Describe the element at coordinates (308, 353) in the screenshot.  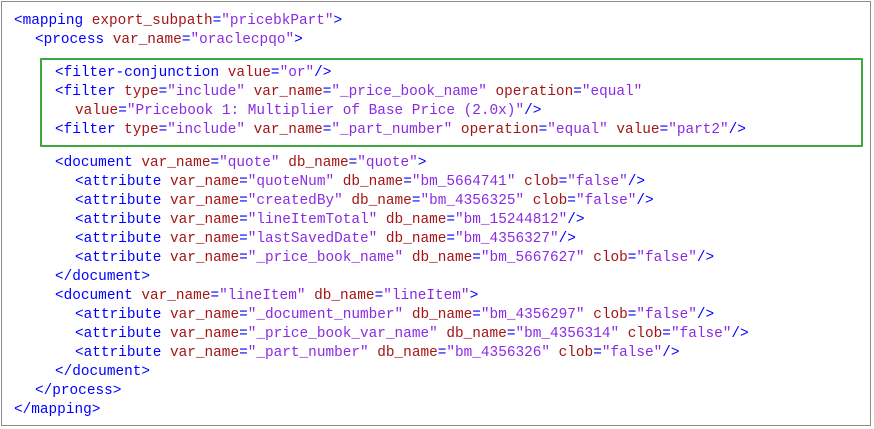
I see `xml-token-val: "_part_number"` at that location.